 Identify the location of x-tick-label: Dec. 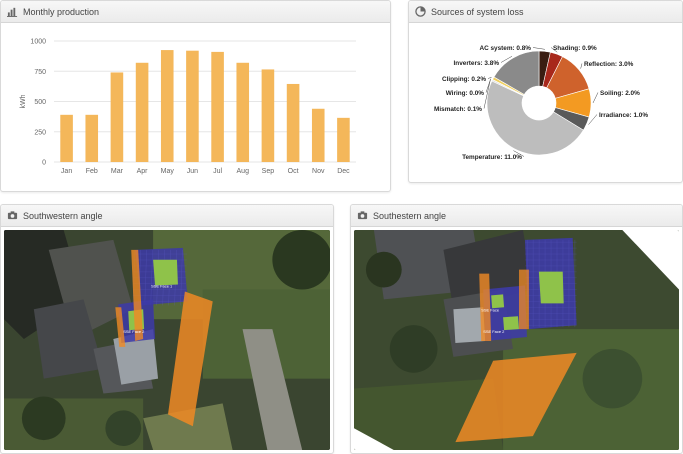
(343, 171).